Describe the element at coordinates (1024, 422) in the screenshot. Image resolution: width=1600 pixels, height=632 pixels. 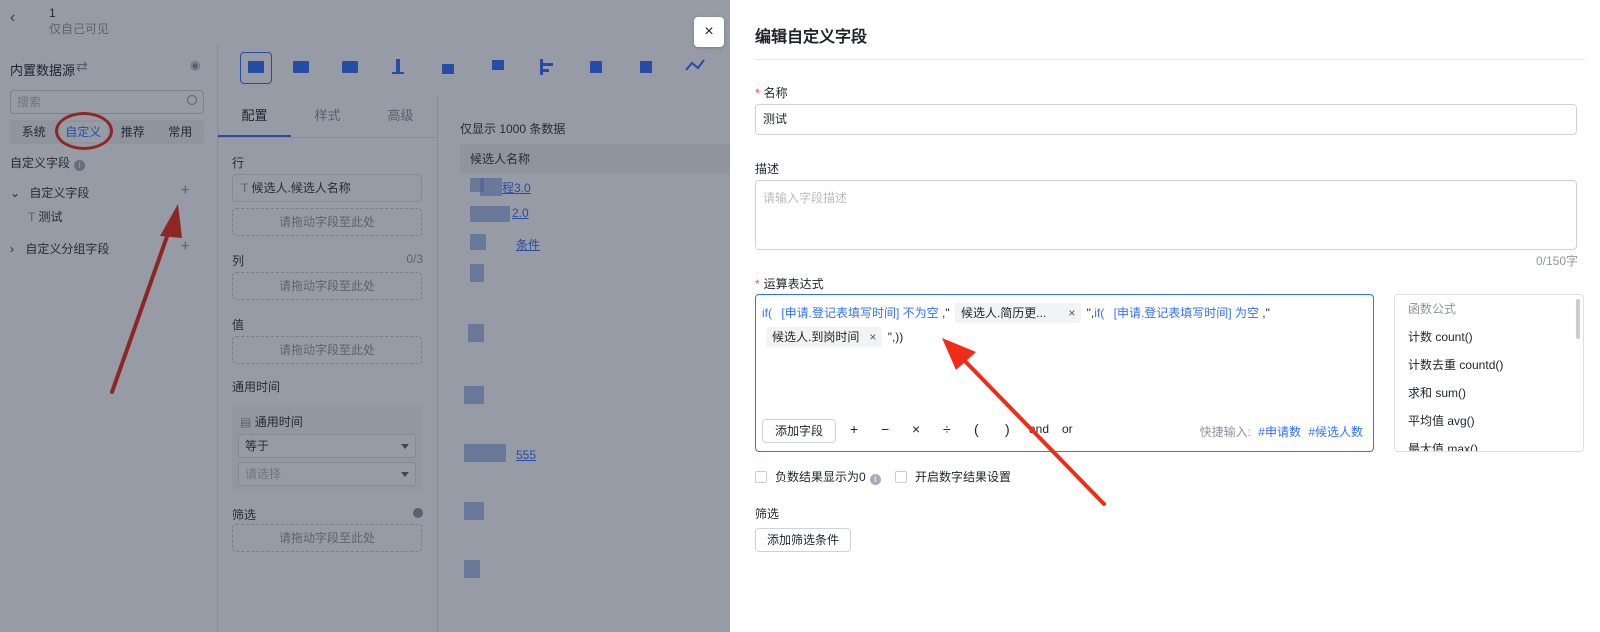
I see `annotation-arrow` at that location.